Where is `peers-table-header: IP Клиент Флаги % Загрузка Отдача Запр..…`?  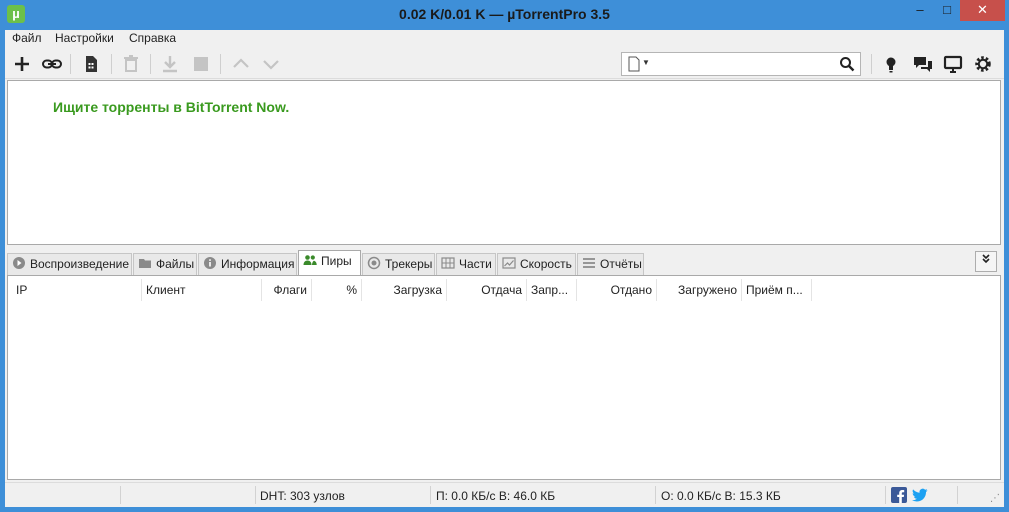 peers-table-header: IP Клиент Флаги % Загрузка Отдача Запр..… is located at coordinates (506, 290).